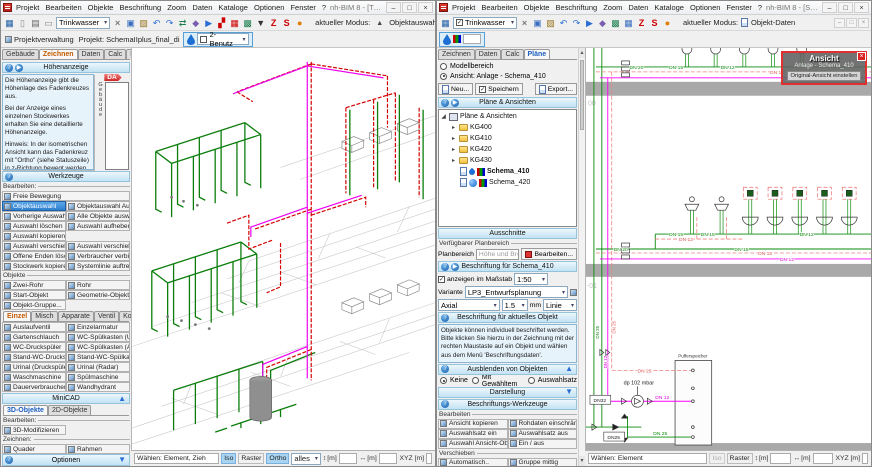 This screenshot has height=467, width=872. What do you see at coordinates (861, 56) in the screenshot?
I see `overlay-close-icon: ×` at bounding box center [861, 56].